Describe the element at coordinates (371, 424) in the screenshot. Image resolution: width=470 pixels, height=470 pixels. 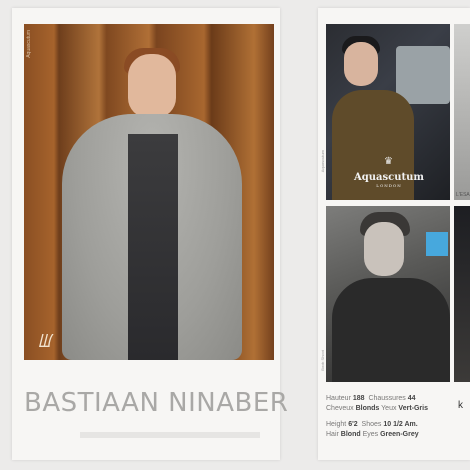
I see `shoes-label-en: Shoes` at that location.